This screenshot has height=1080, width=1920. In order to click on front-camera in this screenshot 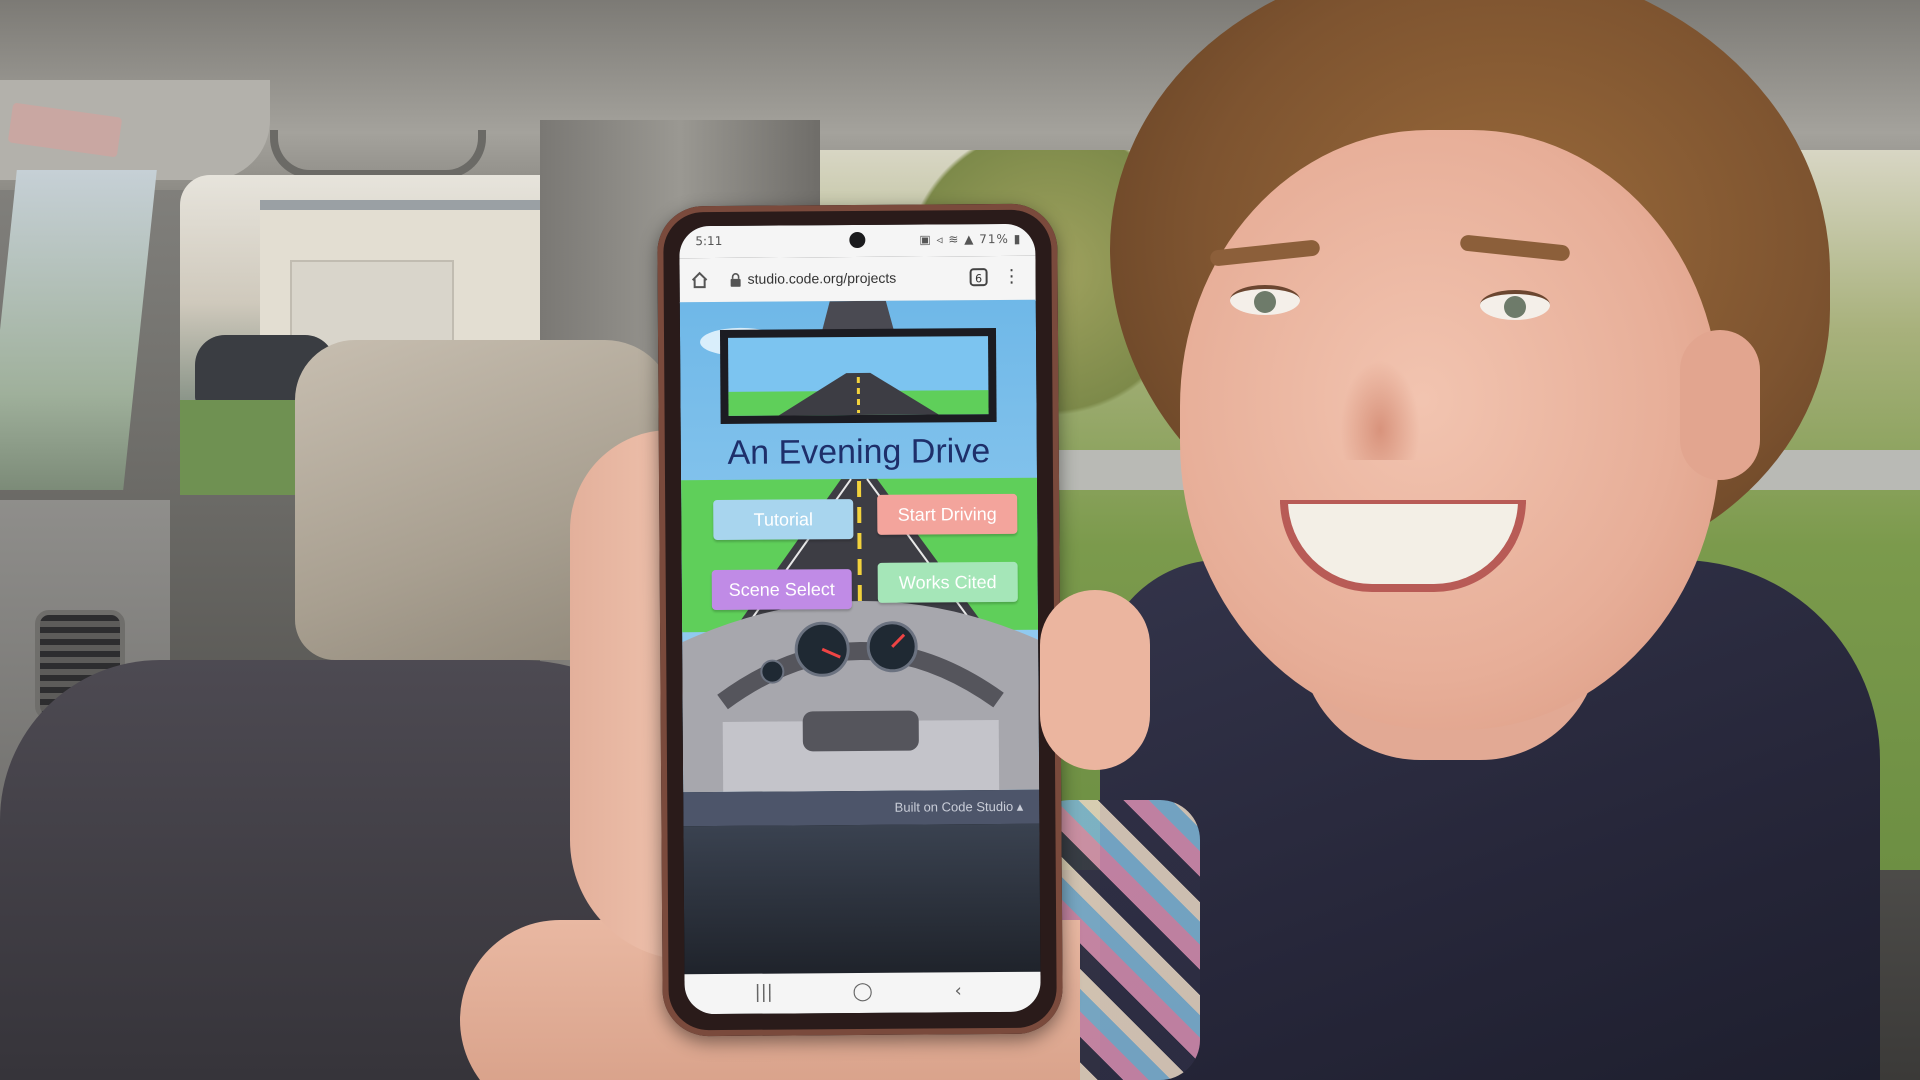, I will do `click(857, 240)`.